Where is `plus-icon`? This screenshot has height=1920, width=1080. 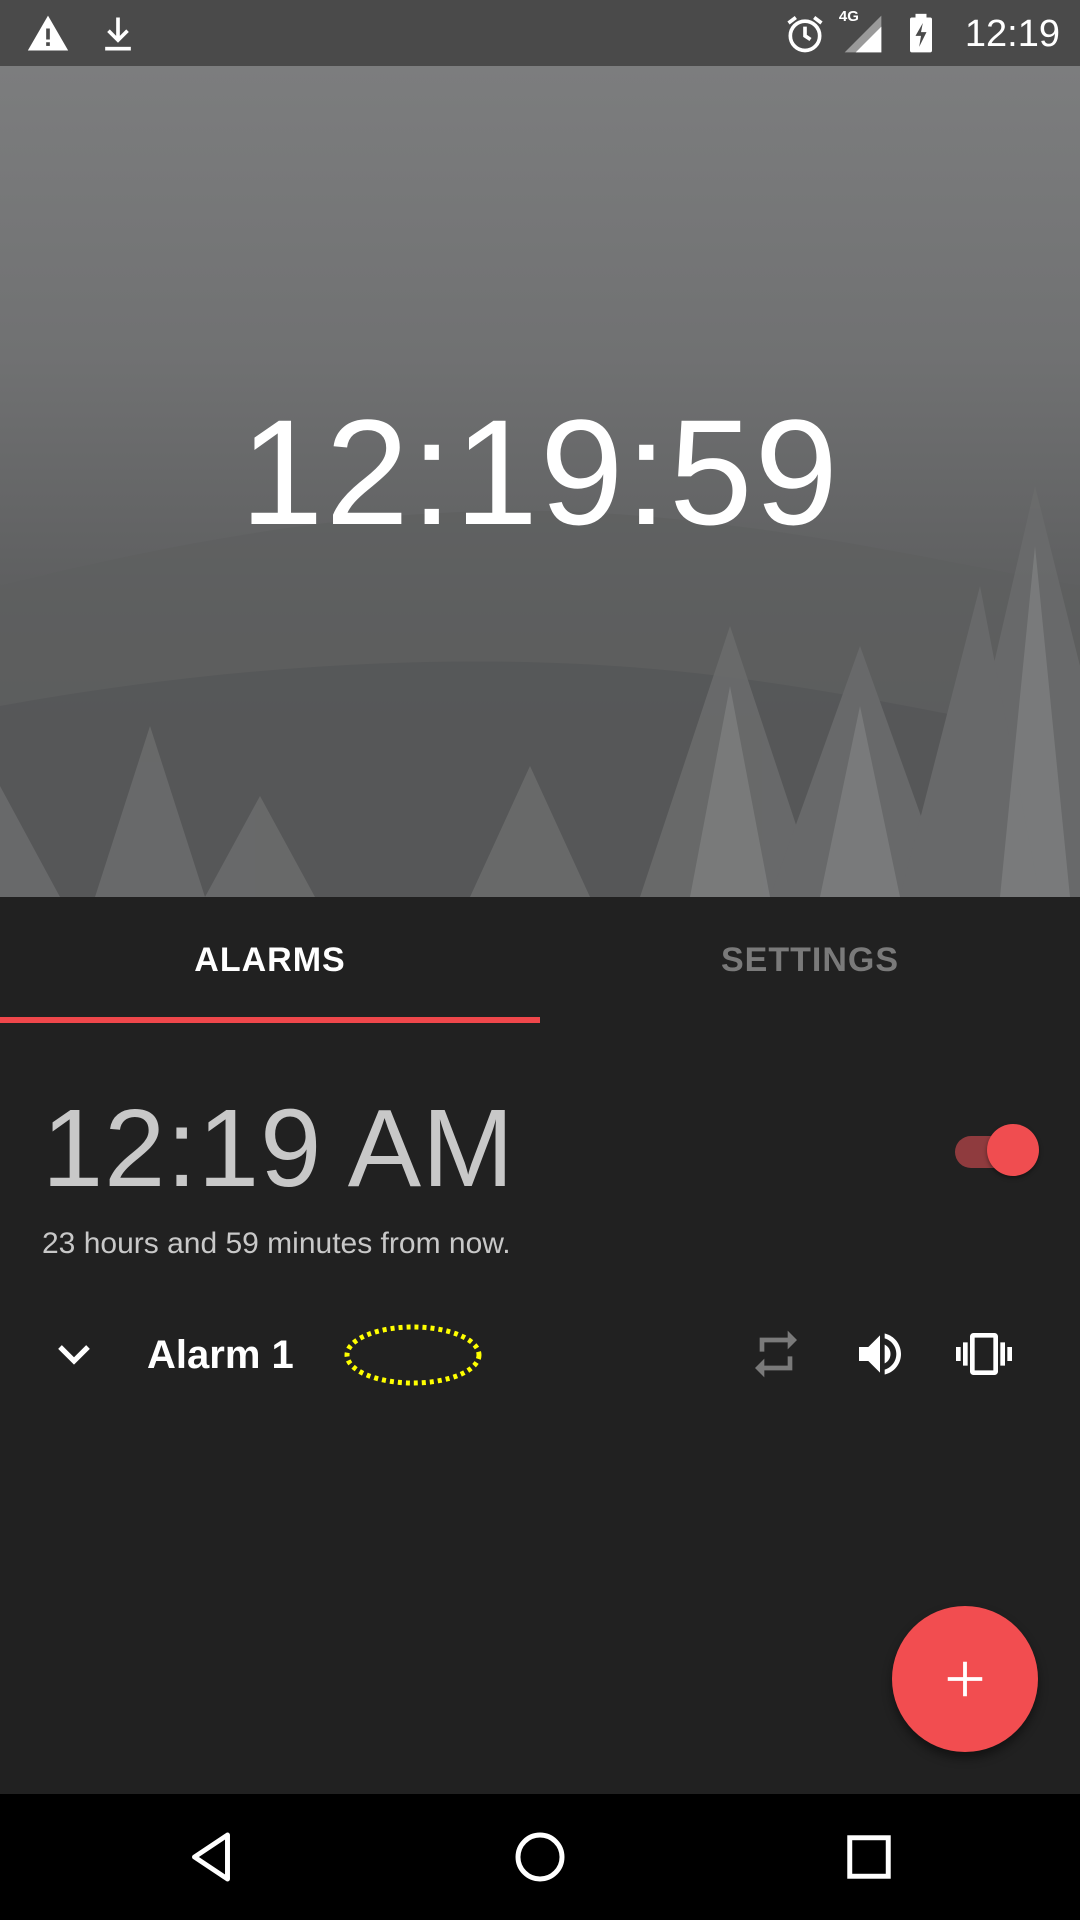
plus-icon is located at coordinates (965, 1679).